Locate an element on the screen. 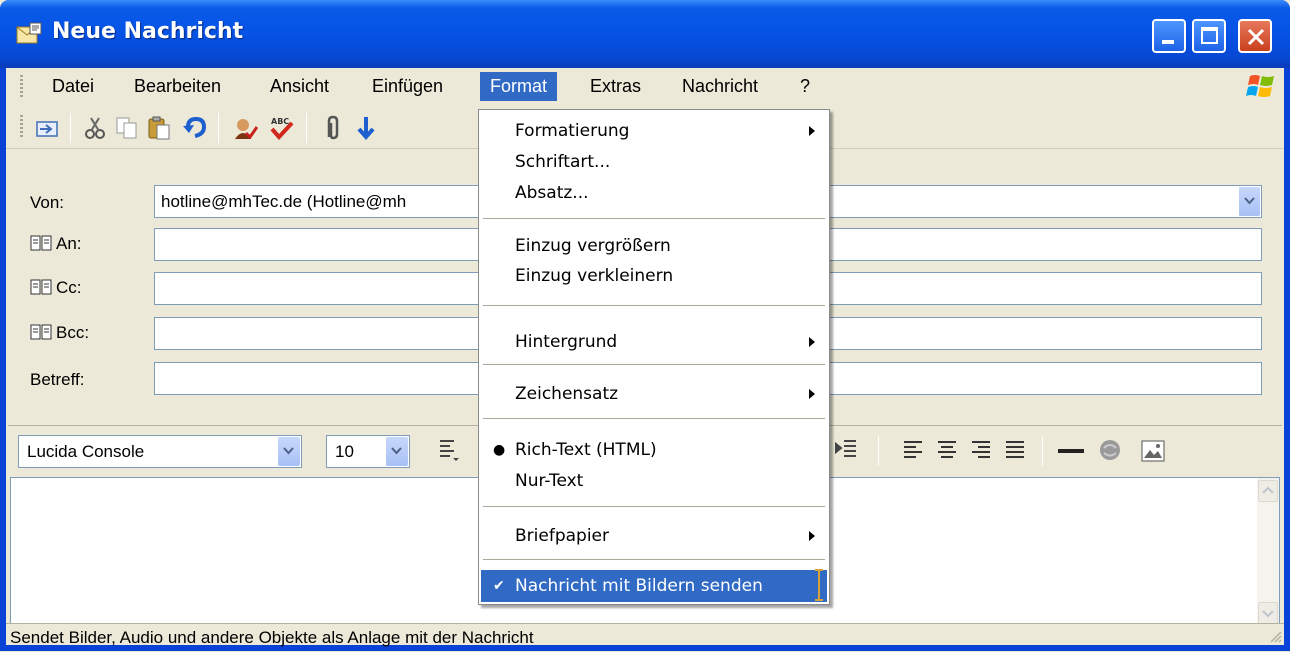 The height and width of the screenshot is (652, 1290). font-dropdown-button is located at coordinates (289, 451).